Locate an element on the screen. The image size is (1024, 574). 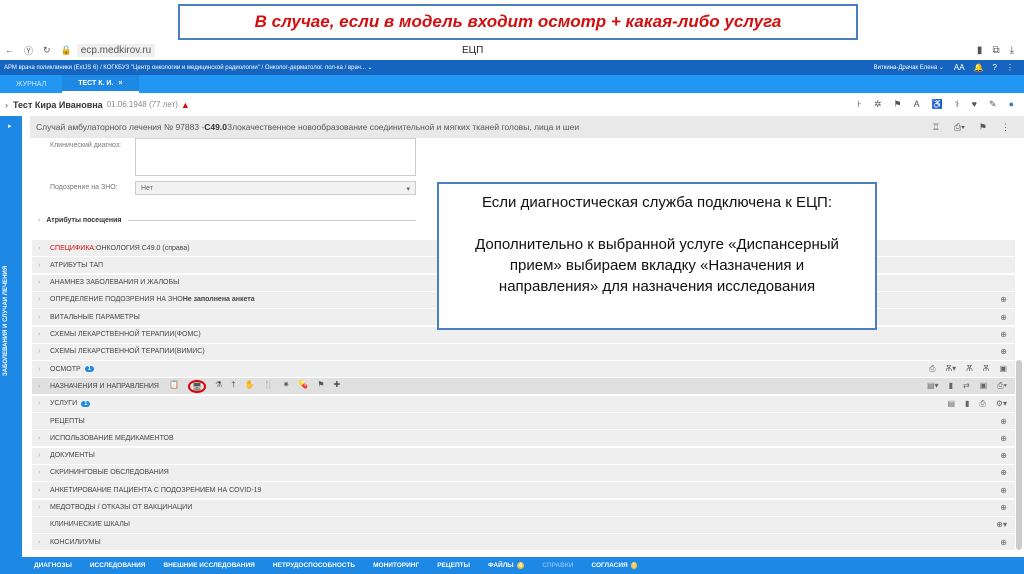
clinical-dx-input is located at coordinates (275, 157).